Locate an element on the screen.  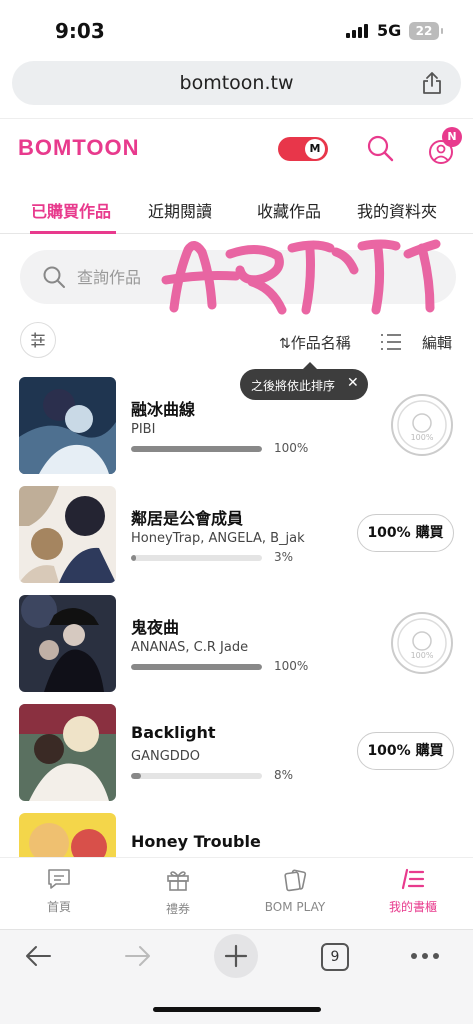
sort-arrows-icon: ⇅ is located at coordinates (285, 344).